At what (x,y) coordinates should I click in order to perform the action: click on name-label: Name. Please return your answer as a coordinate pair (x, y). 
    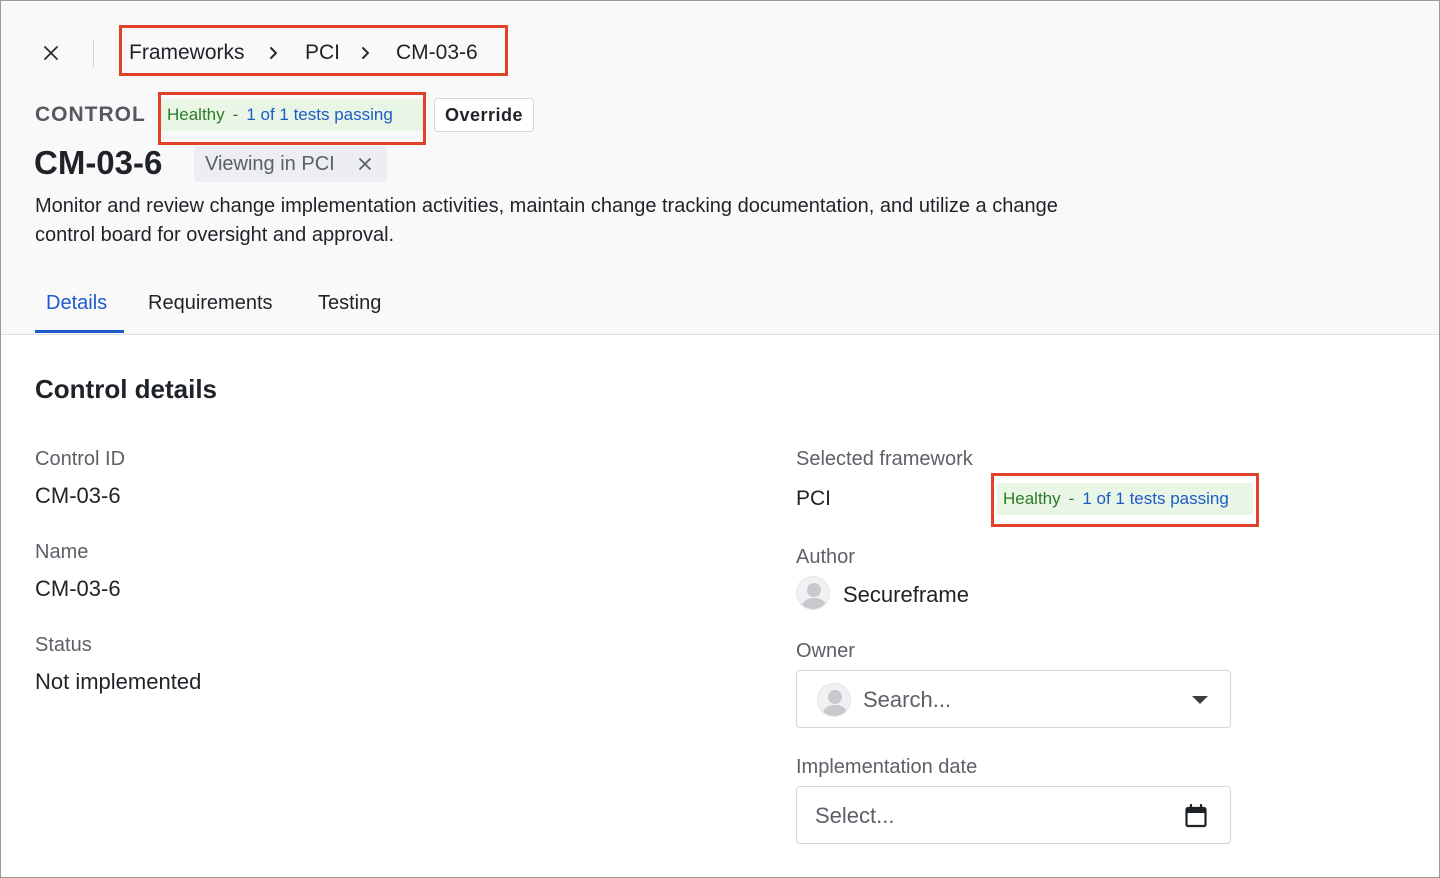
    Looking at the image, I should click on (62, 552).